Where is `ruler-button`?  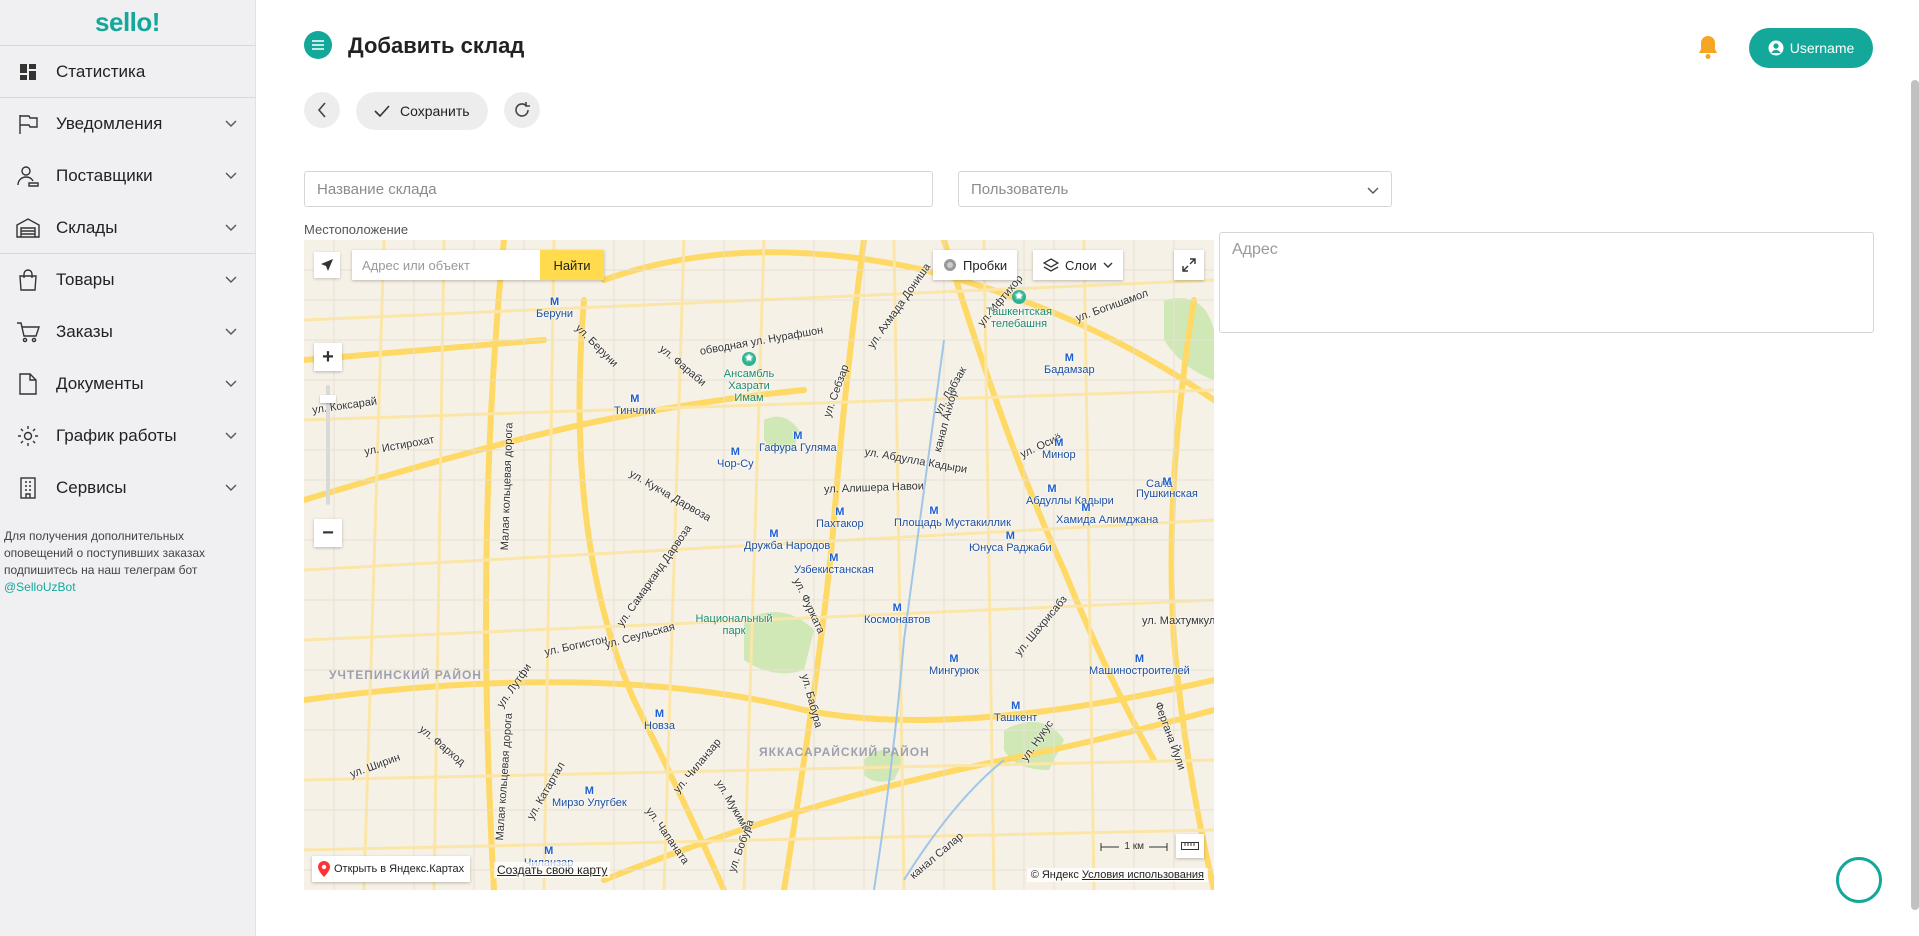 ruler-button is located at coordinates (1190, 846).